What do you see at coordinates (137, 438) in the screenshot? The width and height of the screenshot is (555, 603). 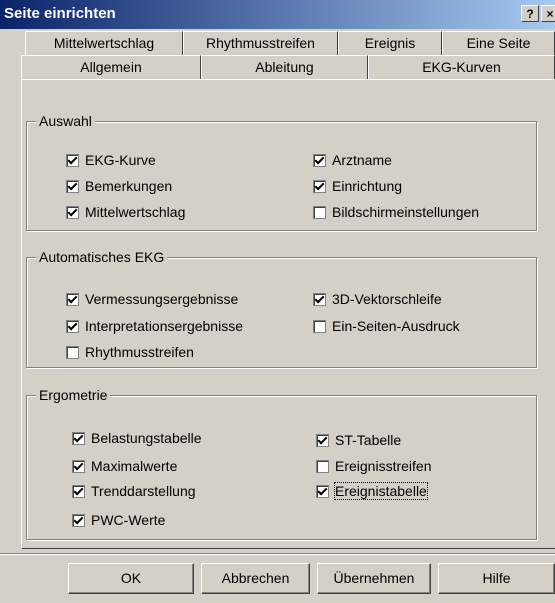 I see `checkbox-belastungstabelle: Belastungstabelle` at bounding box center [137, 438].